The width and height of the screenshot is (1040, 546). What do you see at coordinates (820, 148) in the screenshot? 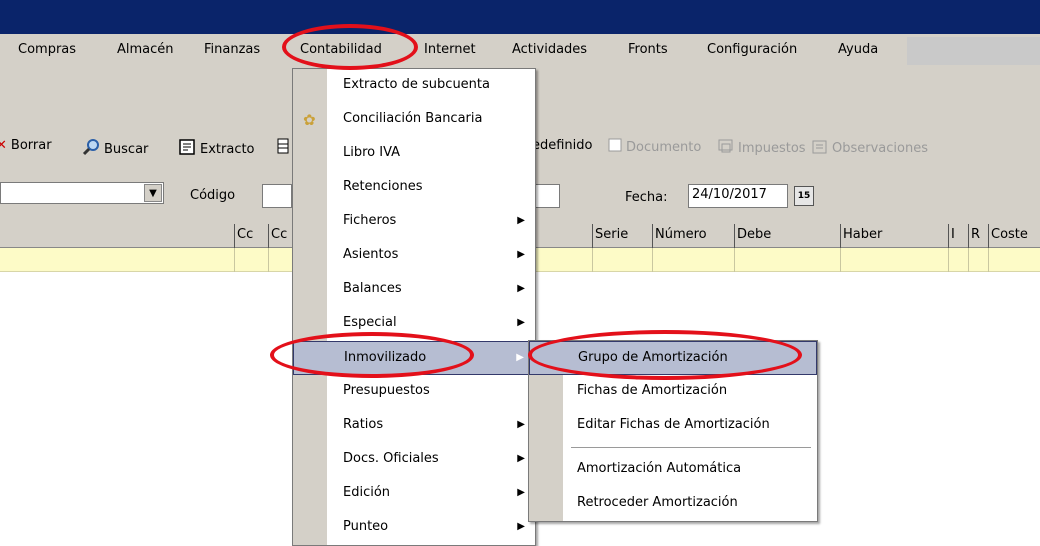
I see `notes-icon` at bounding box center [820, 148].